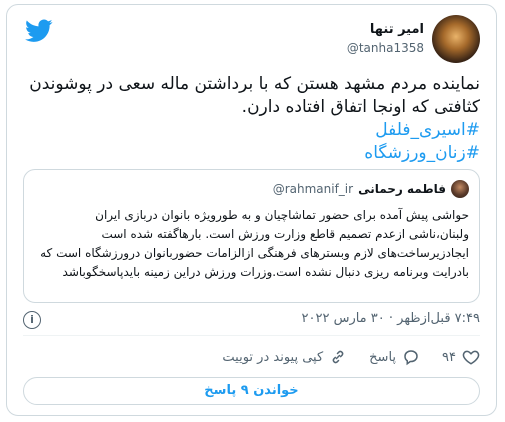 This screenshot has height=422, width=505. What do you see at coordinates (391, 318) in the screenshot?
I see `timestamp: ۷:۴۹ قبل‌ازظهر · ۳۰ مارس ۲۰۲۲` at bounding box center [391, 318].